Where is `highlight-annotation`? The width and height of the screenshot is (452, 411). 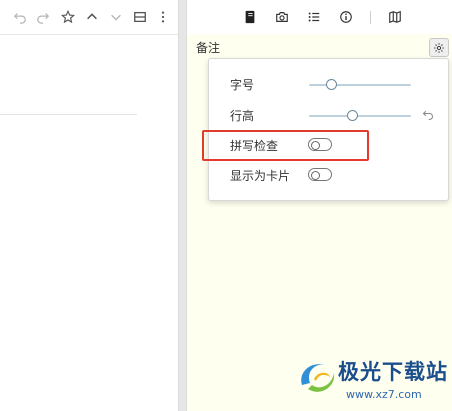
highlight-annotation is located at coordinates (285, 145).